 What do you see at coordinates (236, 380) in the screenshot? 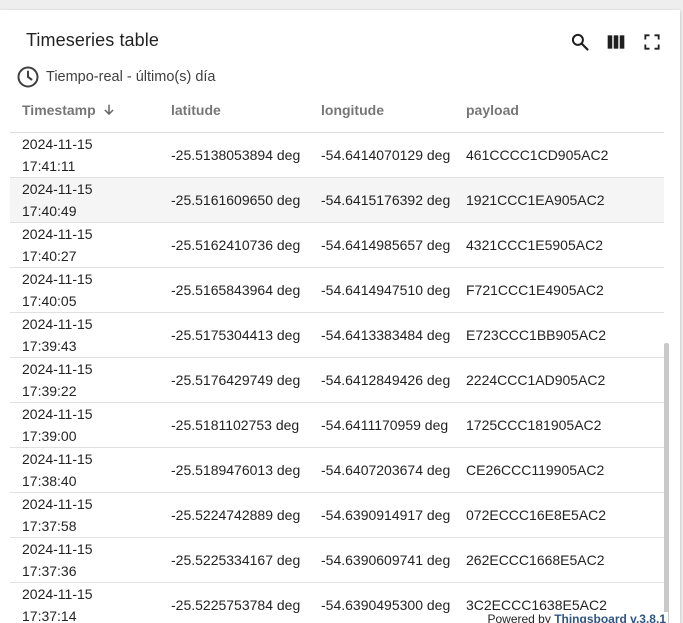
I see `latitude-cell: -25.5176429749 deg` at bounding box center [236, 380].